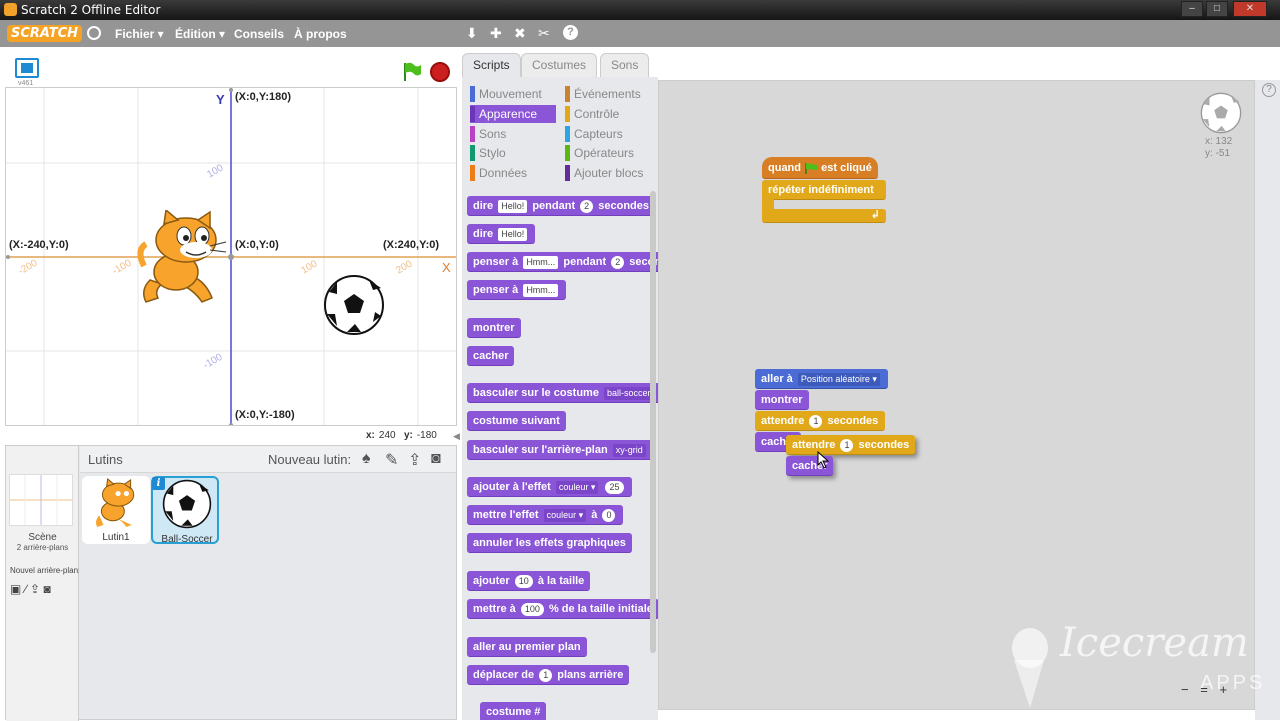 This screenshot has width=1280, height=721. Describe the element at coordinates (220, 99) in the screenshot. I see `y-axis-label: Y` at that location.